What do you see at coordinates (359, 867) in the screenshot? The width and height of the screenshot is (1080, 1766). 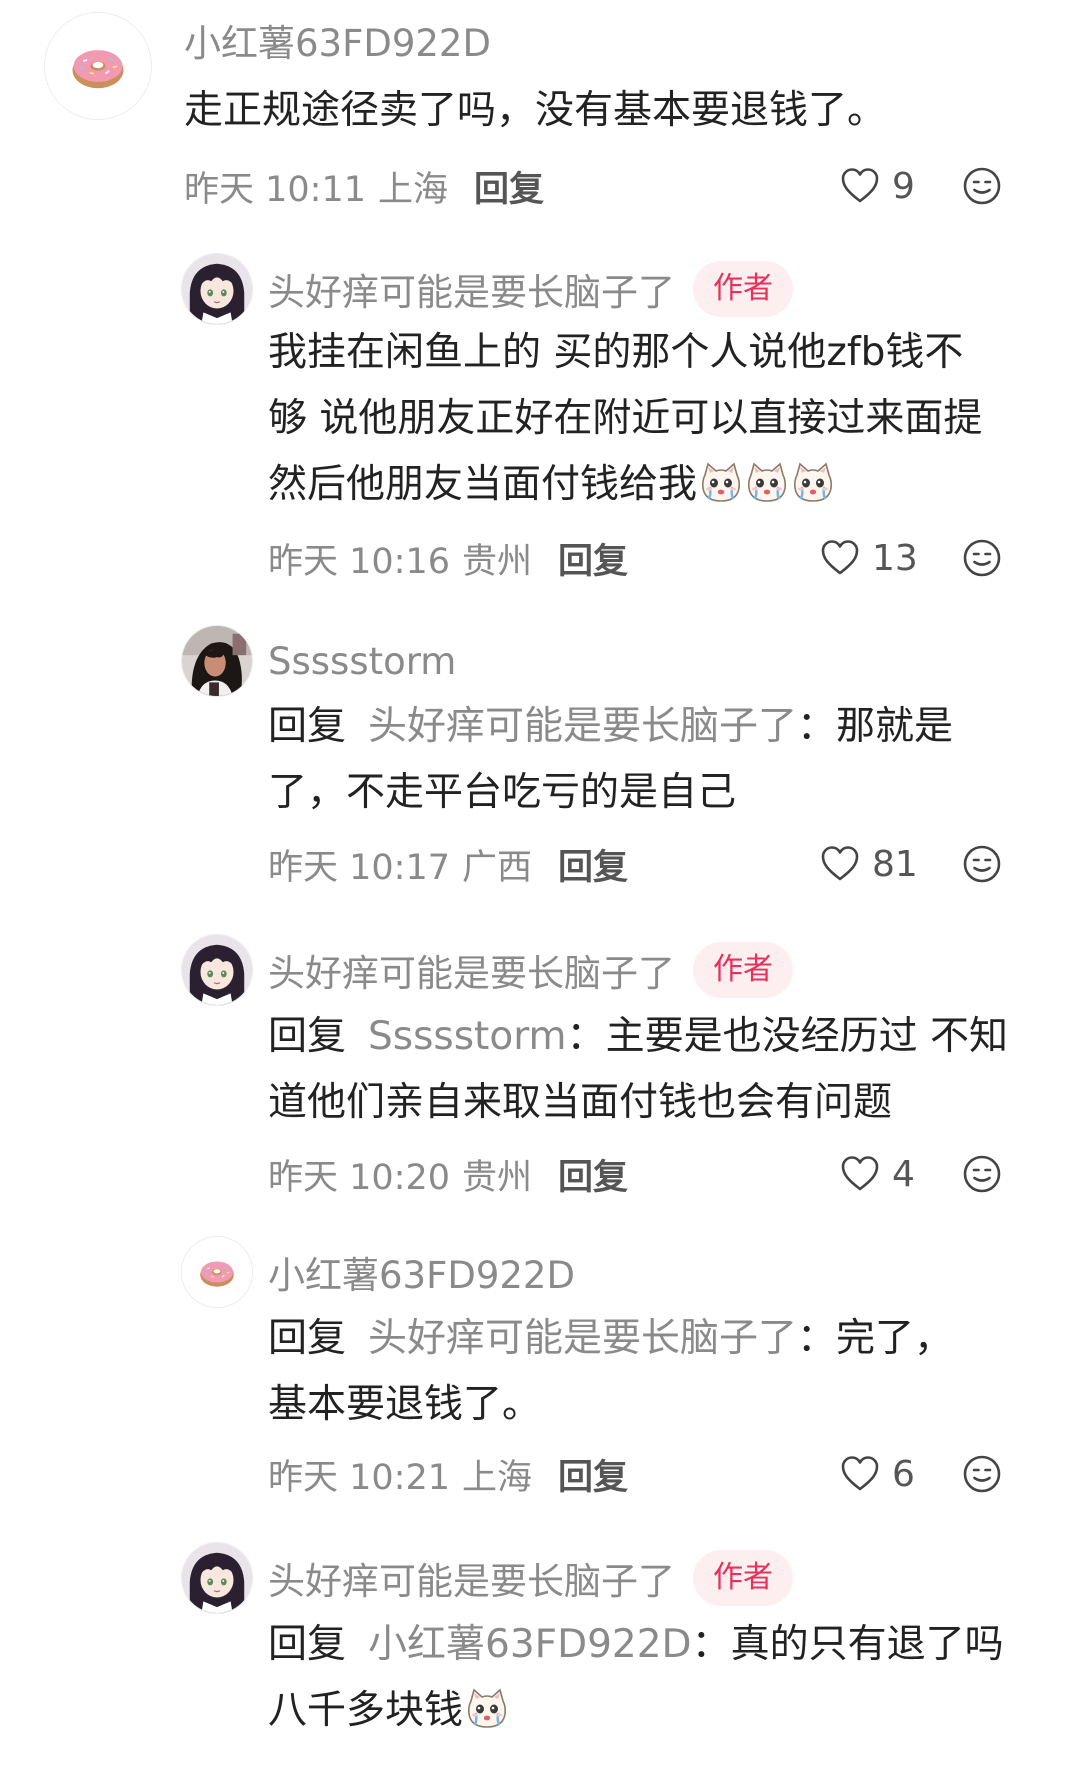 I see `reply-time: 昨天 10:17` at bounding box center [359, 867].